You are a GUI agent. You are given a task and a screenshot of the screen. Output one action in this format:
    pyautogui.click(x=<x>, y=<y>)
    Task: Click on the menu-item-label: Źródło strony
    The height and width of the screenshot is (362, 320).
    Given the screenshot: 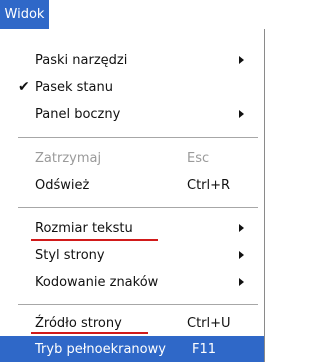 What is the action you would take?
    pyautogui.click(x=78, y=323)
    